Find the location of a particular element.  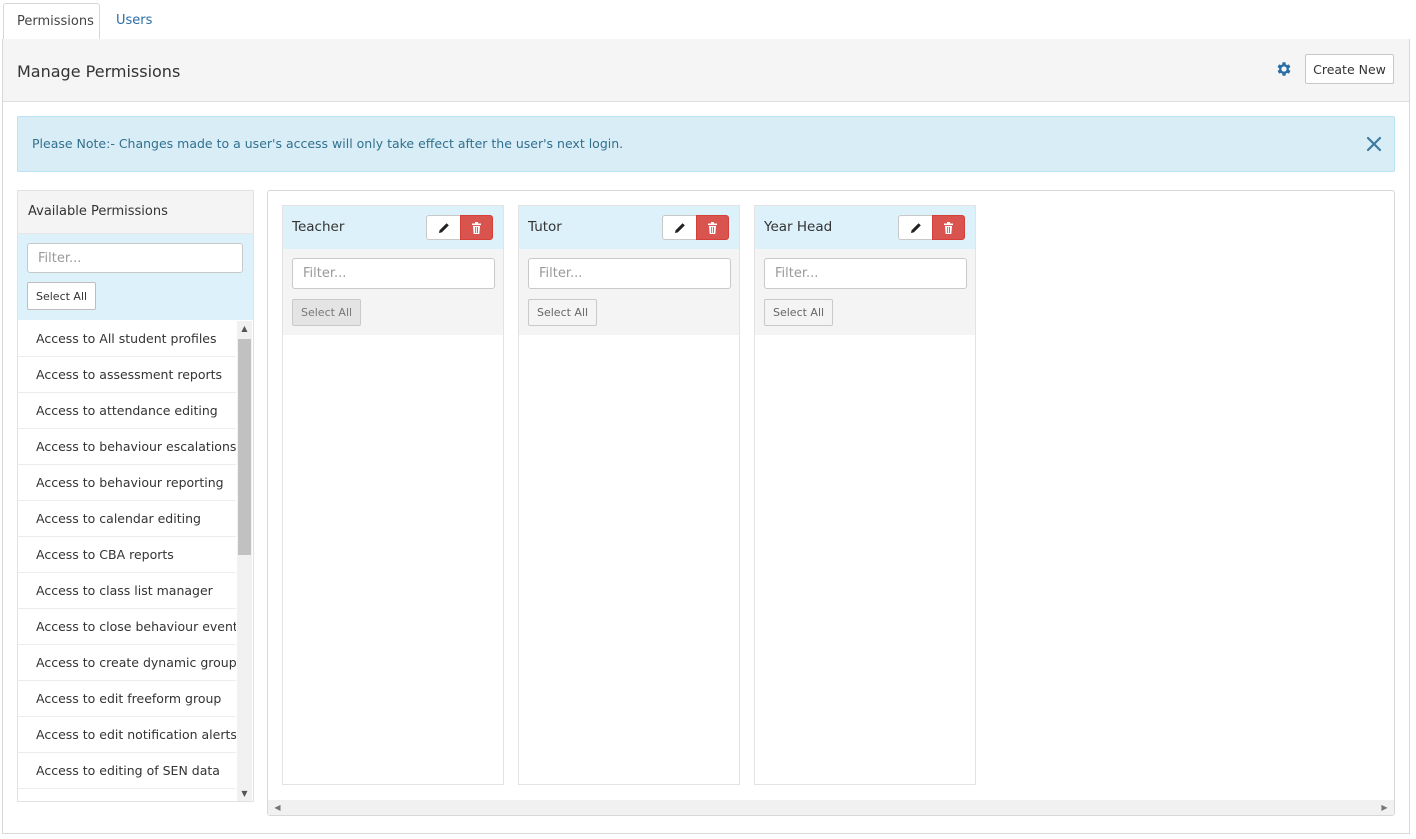

available-filter-input is located at coordinates (135, 258).